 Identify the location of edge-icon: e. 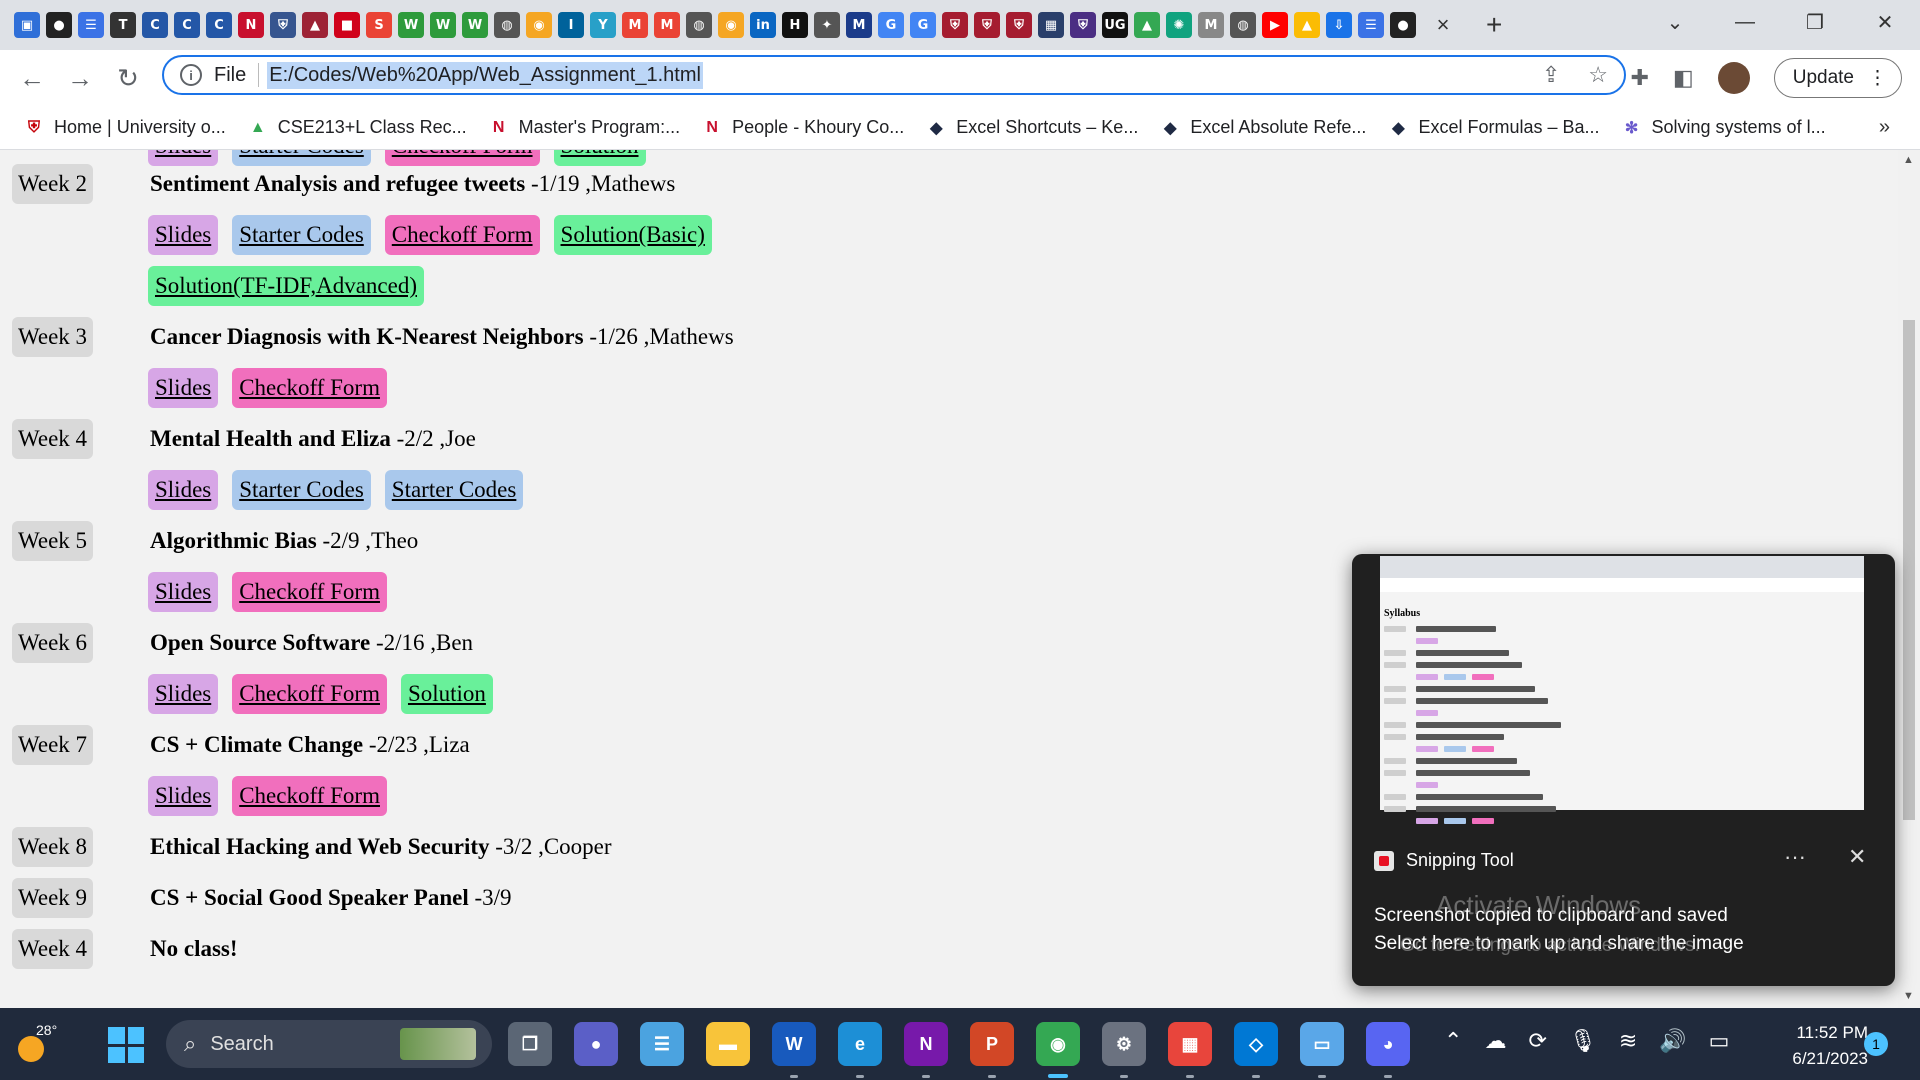
(860, 1044).